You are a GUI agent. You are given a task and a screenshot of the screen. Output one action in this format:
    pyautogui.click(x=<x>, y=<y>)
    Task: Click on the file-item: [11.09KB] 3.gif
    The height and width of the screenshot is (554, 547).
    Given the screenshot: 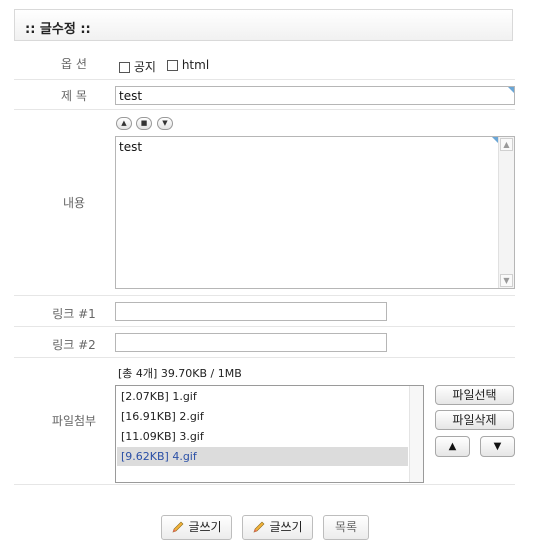 What is the action you would take?
    pyautogui.click(x=262, y=436)
    